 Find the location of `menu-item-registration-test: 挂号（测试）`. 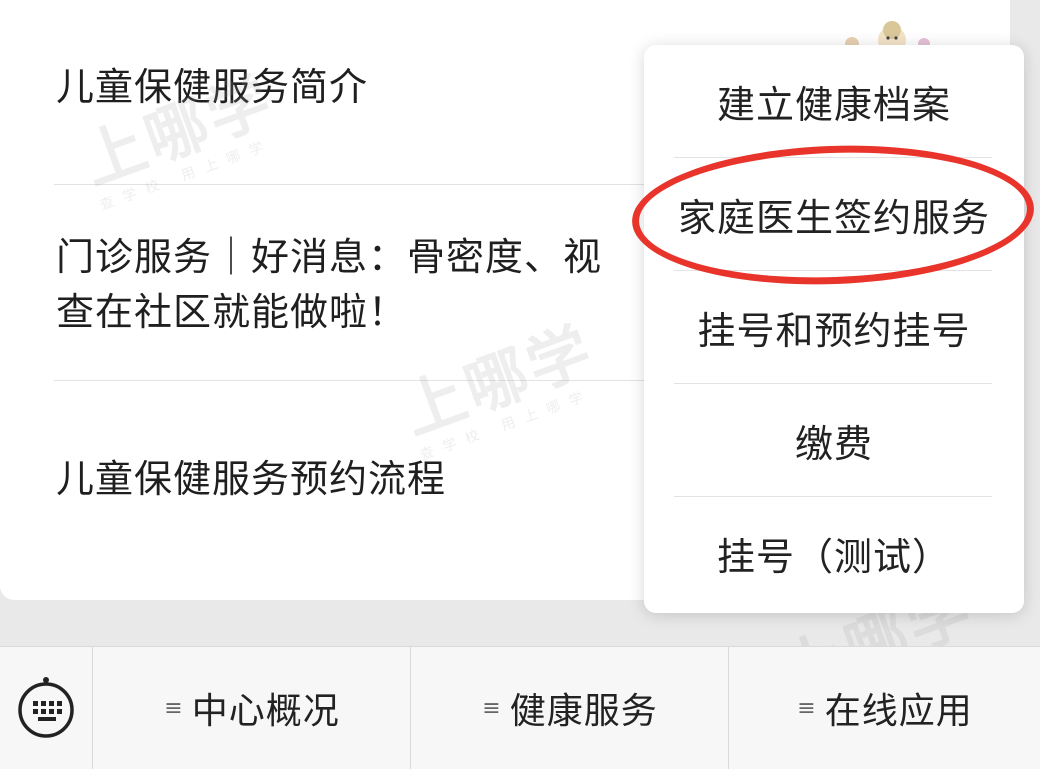

menu-item-registration-test: 挂号（测试） is located at coordinates (834, 553).